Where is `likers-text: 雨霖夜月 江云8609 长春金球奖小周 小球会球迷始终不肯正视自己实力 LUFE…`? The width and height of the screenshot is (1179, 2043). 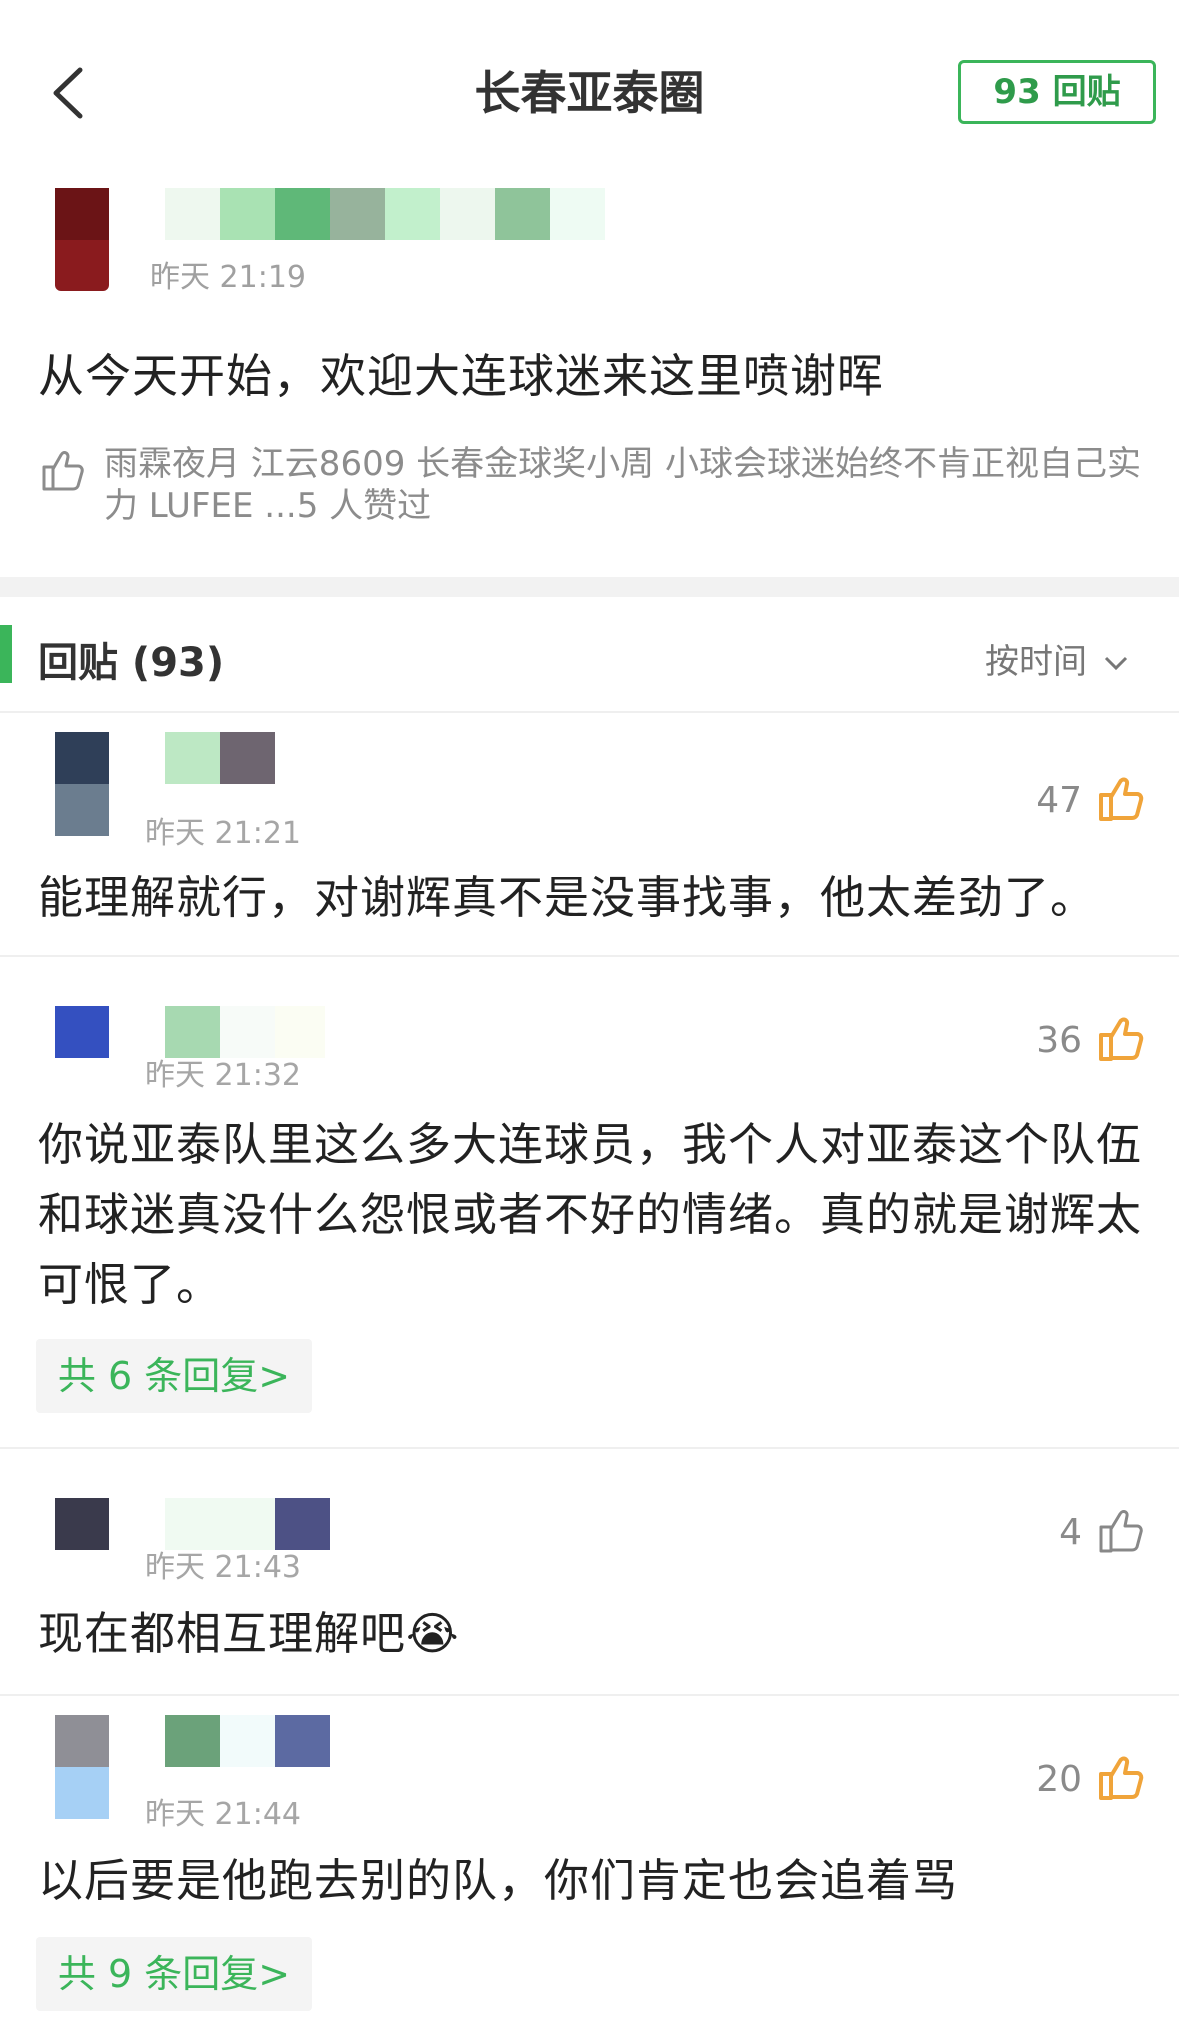
likers-text: 雨霖夜月 江云8609 长春金球奖小周 小球会球迷始终不肯正视自己实力 LUFE… is located at coordinates (622, 485).